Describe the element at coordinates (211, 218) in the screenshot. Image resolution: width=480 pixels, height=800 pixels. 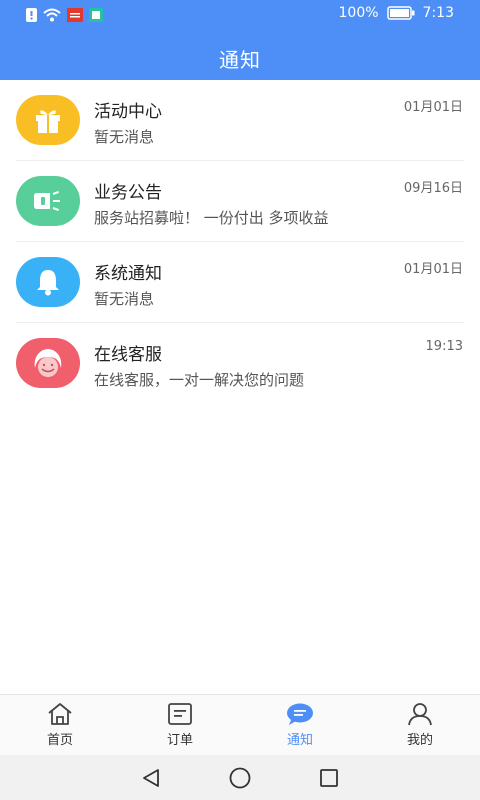
I see `message-preview: 服务站招募啦！ 一份付出 多项收益` at that location.